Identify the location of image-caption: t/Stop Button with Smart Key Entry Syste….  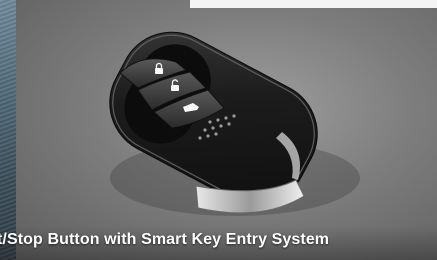
(218, 240).